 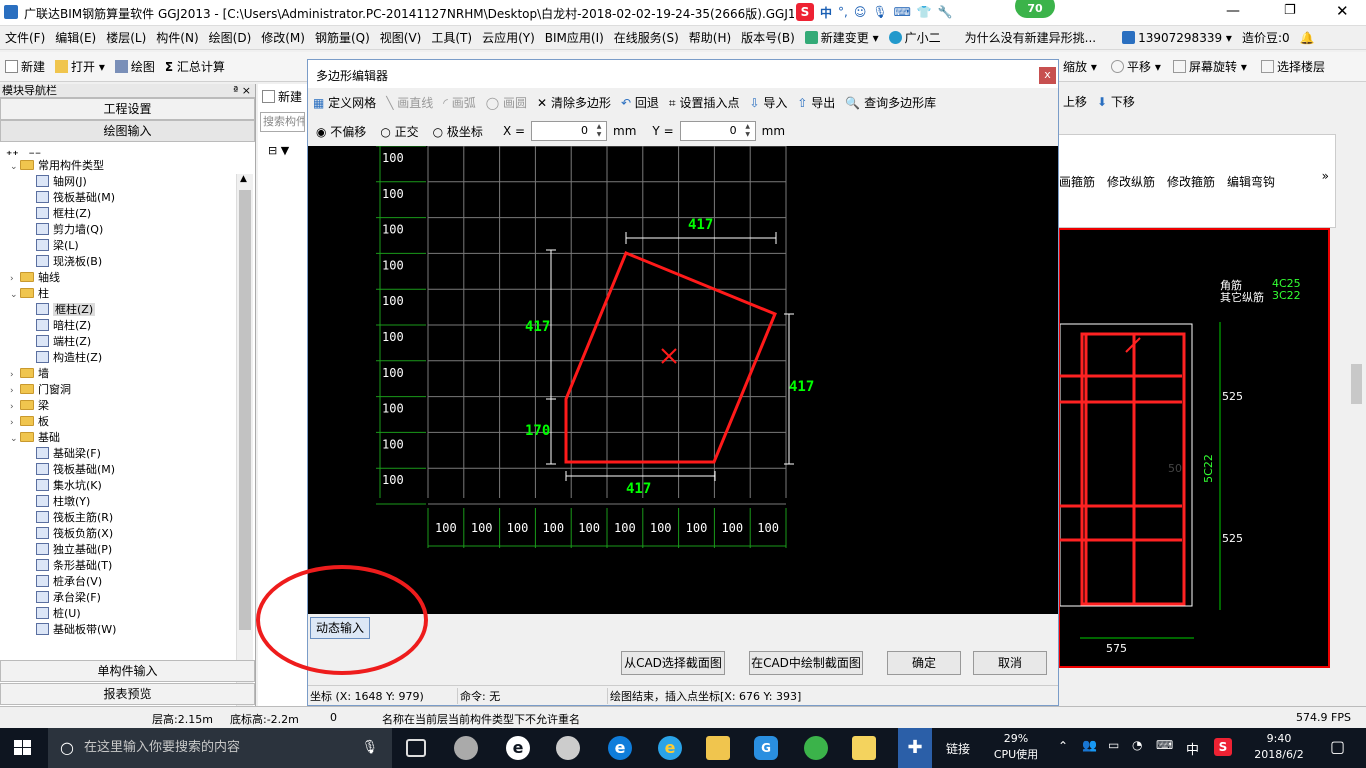 What do you see at coordinates (74, 534) in the screenshot?
I see `tree-item: 筏板负筋(X)` at bounding box center [74, 534].